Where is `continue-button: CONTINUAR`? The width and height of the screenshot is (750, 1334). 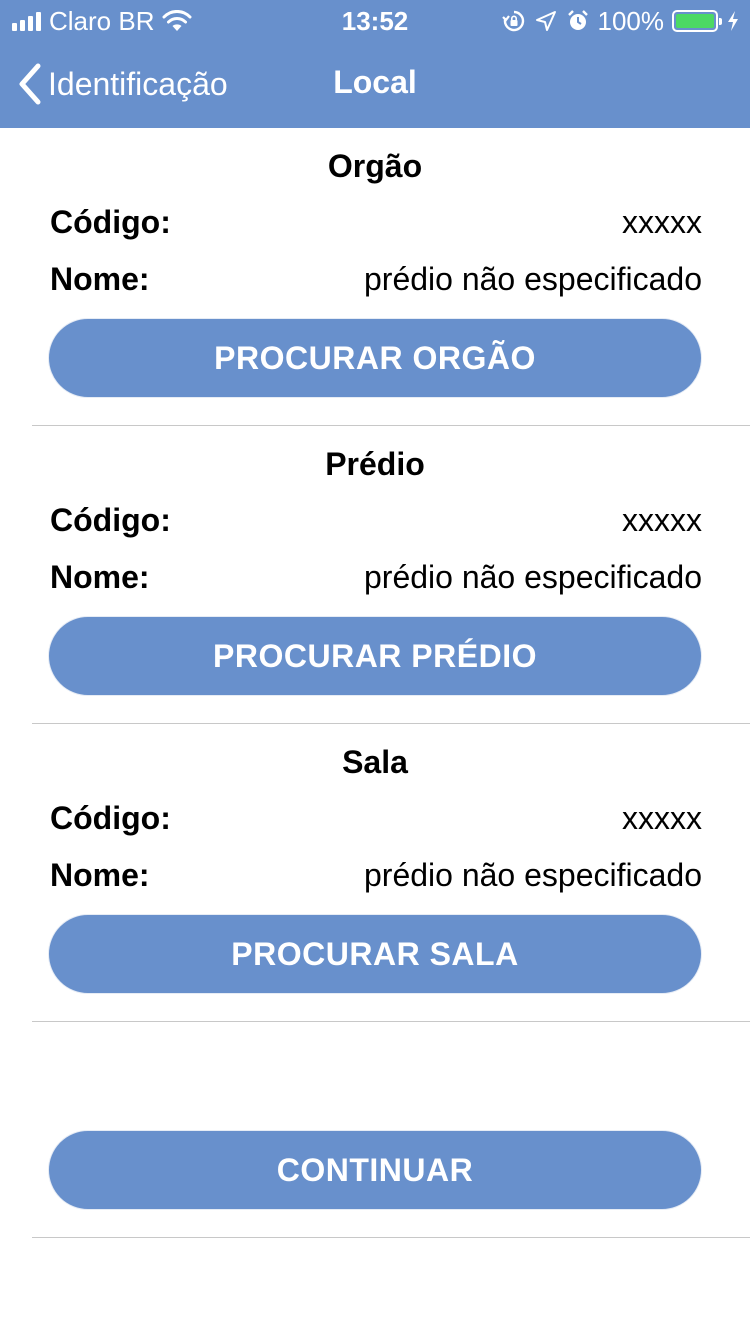 continue-button: CONTINUAR is located at coordinates (375, 1170).